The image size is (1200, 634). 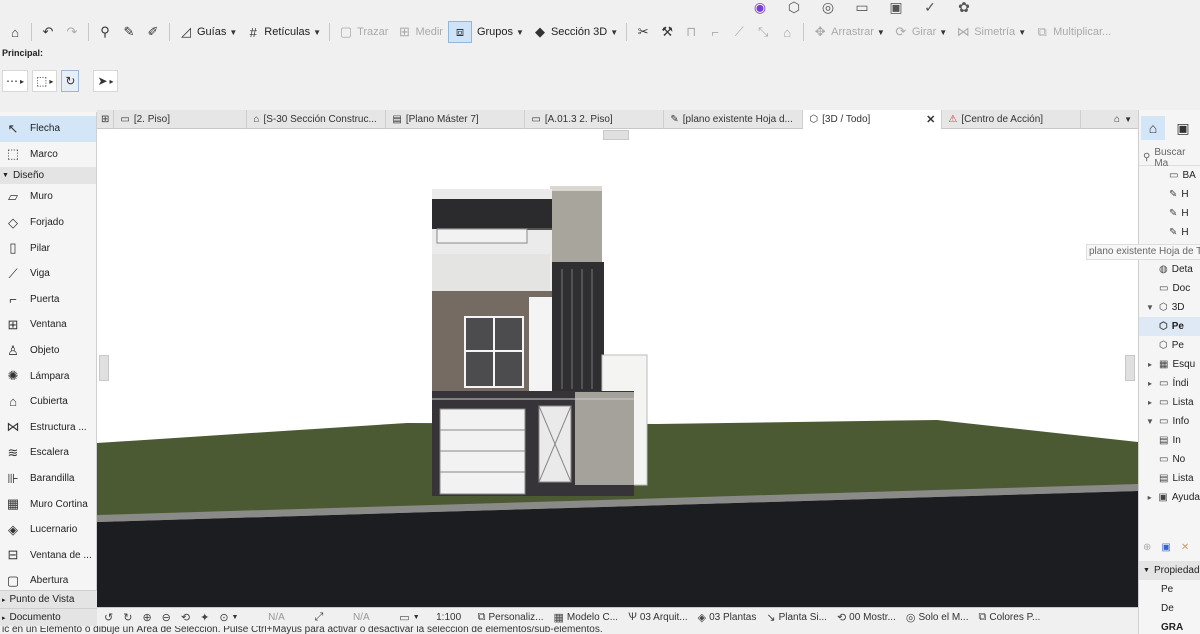 I want to click on undo-zoom-button: ↺, so click(x=108, y=617).